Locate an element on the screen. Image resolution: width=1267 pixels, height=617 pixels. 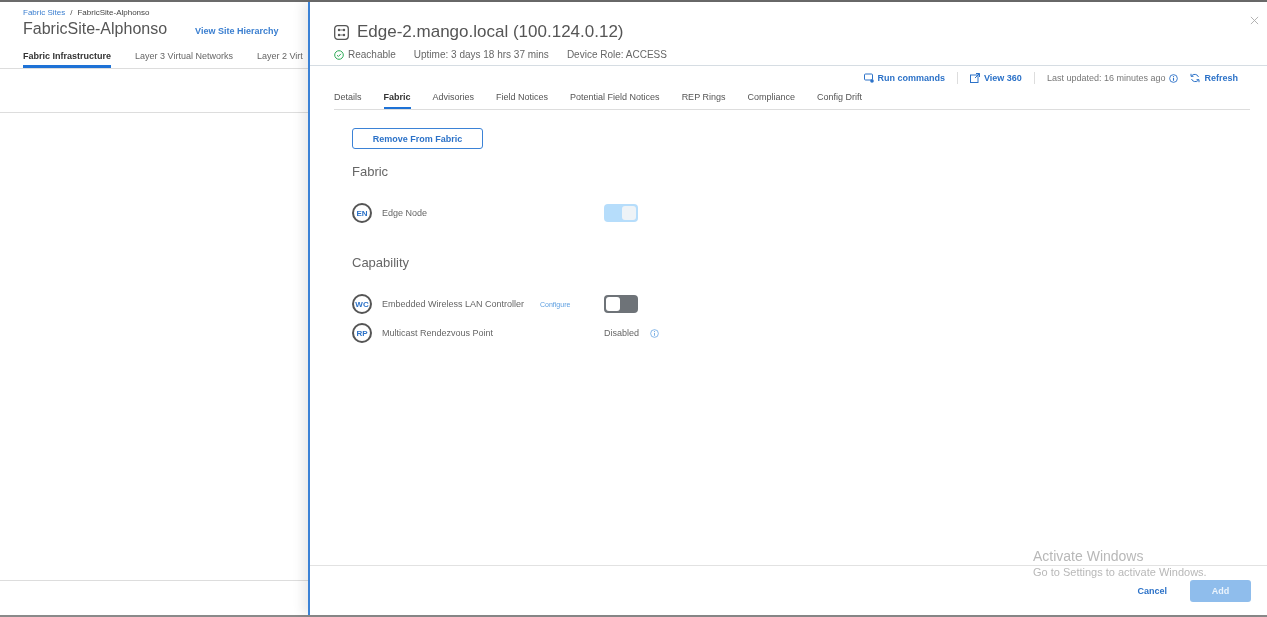
badge-icon: RP is located at coordinates (362, 333).